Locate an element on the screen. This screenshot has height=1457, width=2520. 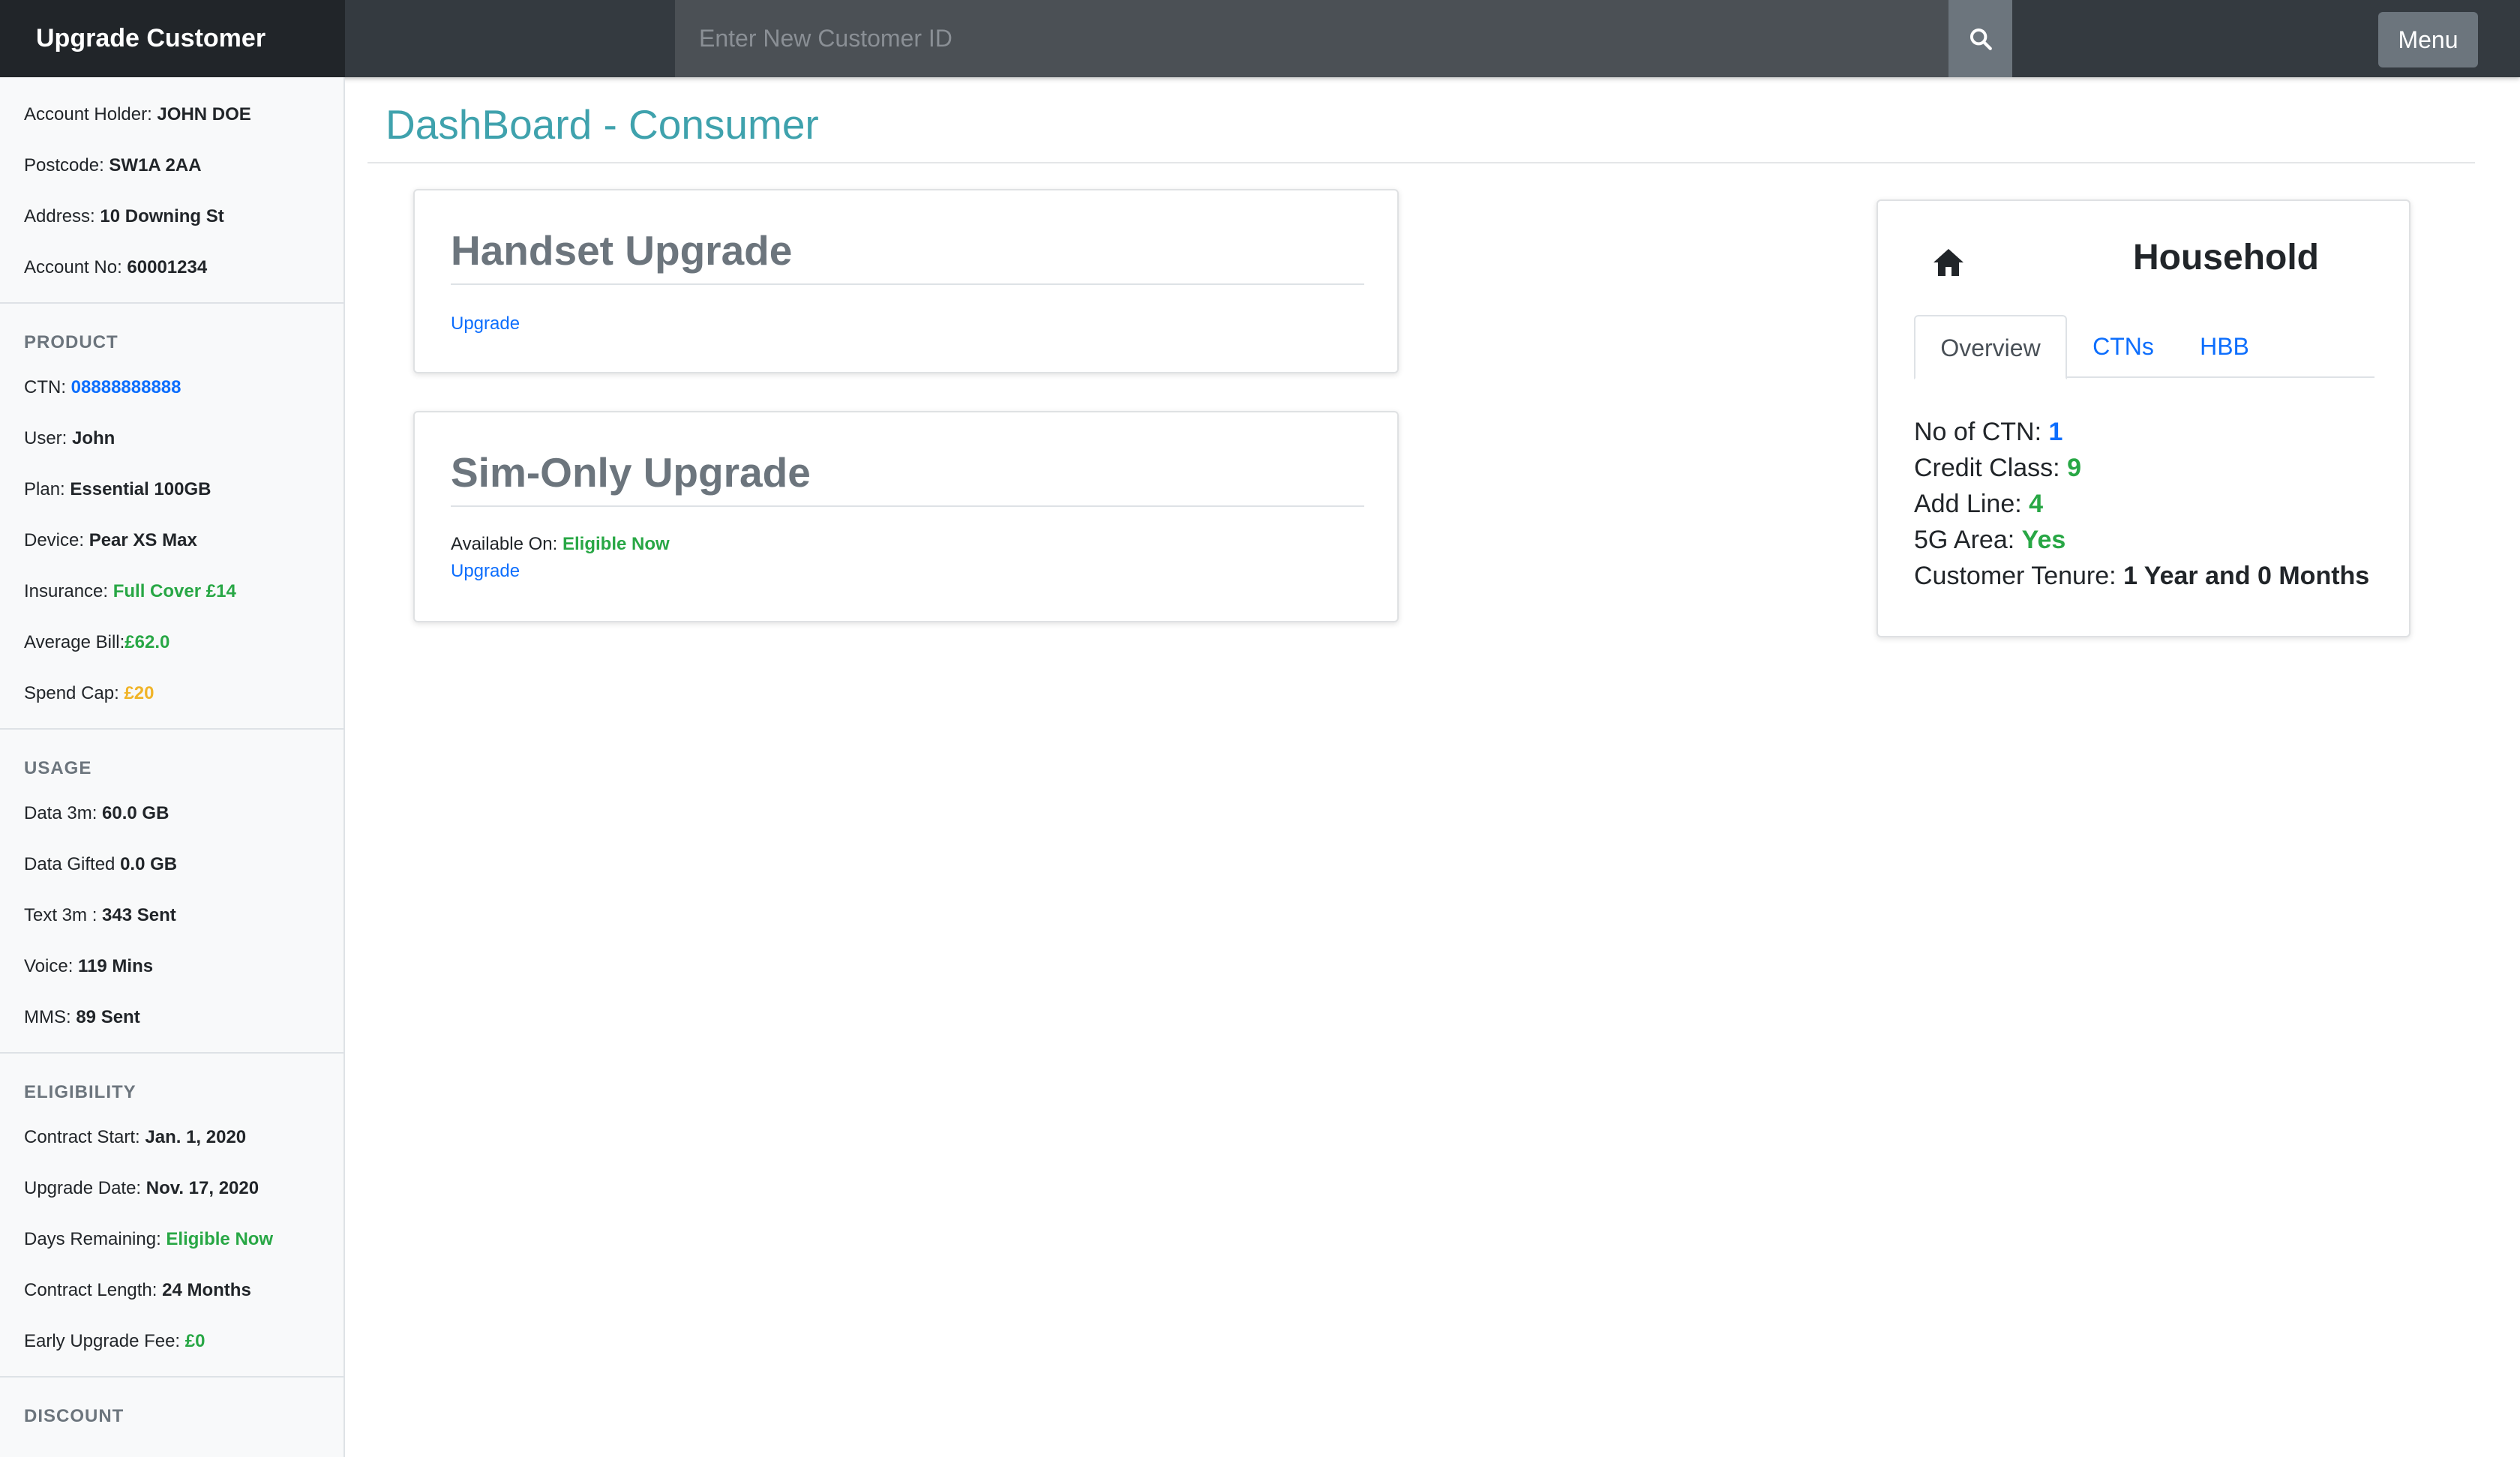
household-title: Household is located at coordinates (2226, 257).